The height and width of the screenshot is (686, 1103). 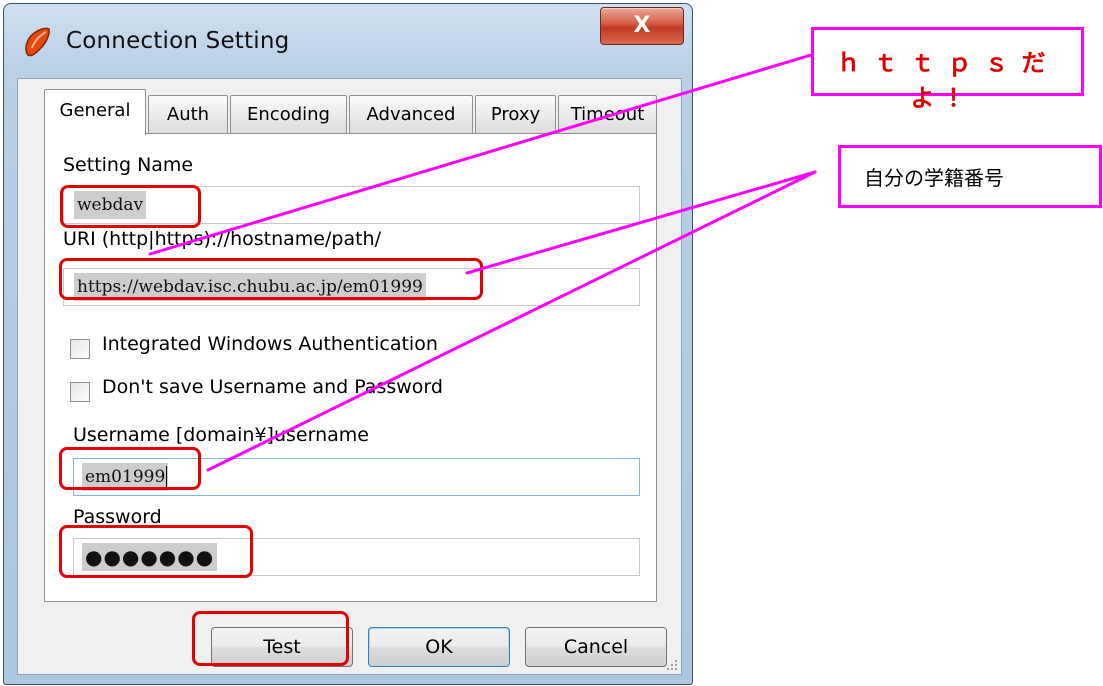 What do you see at coordinates (672, 665) in the screenshot?
I see `resize-grip-icon` at bounding box center [672, 665].